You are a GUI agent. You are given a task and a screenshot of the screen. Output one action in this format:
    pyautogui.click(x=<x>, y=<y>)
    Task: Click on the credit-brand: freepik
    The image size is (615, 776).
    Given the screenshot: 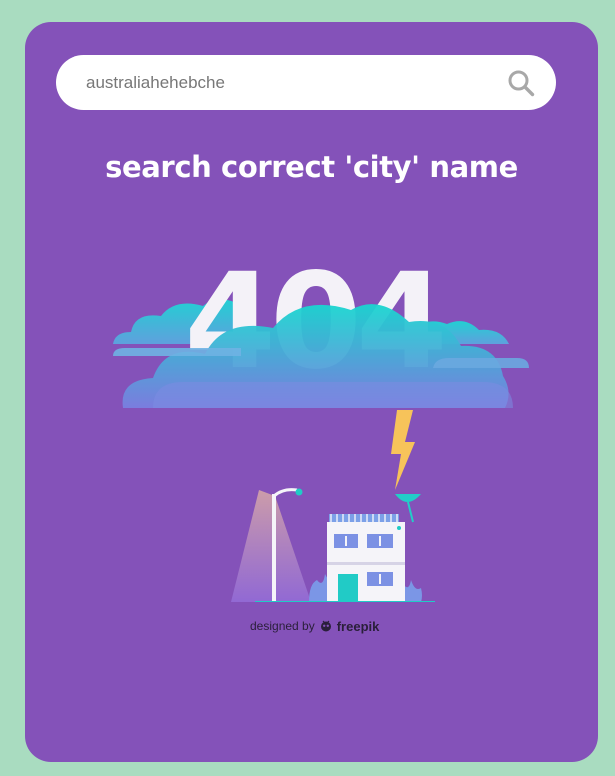 What is the action you would take?
    pyautogui.click(x=358, y=626)
    